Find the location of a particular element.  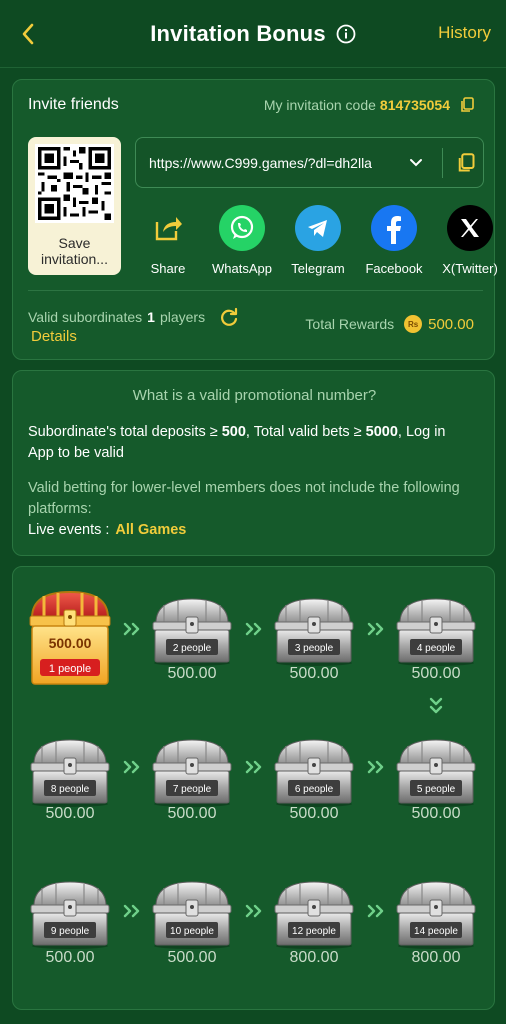

whatsapp-label: WhatsApp is located at coordinates (242, 268).